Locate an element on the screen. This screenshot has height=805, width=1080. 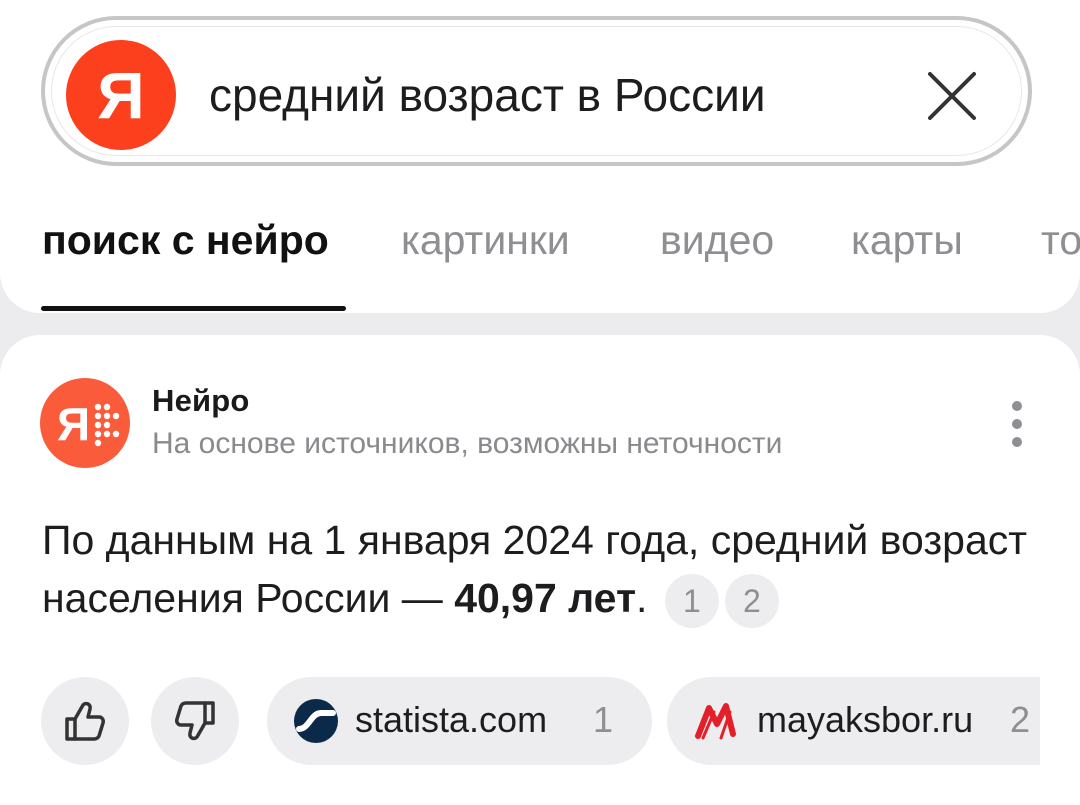
active-tab-indicator is located at coordinates (193, 308).